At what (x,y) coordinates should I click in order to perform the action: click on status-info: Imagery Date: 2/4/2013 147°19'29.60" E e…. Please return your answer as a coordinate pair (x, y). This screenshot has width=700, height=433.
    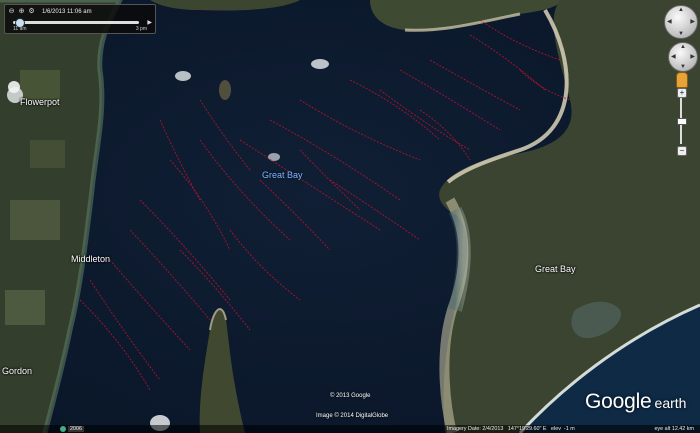
    Looking at the image, I should click on (511, 429).